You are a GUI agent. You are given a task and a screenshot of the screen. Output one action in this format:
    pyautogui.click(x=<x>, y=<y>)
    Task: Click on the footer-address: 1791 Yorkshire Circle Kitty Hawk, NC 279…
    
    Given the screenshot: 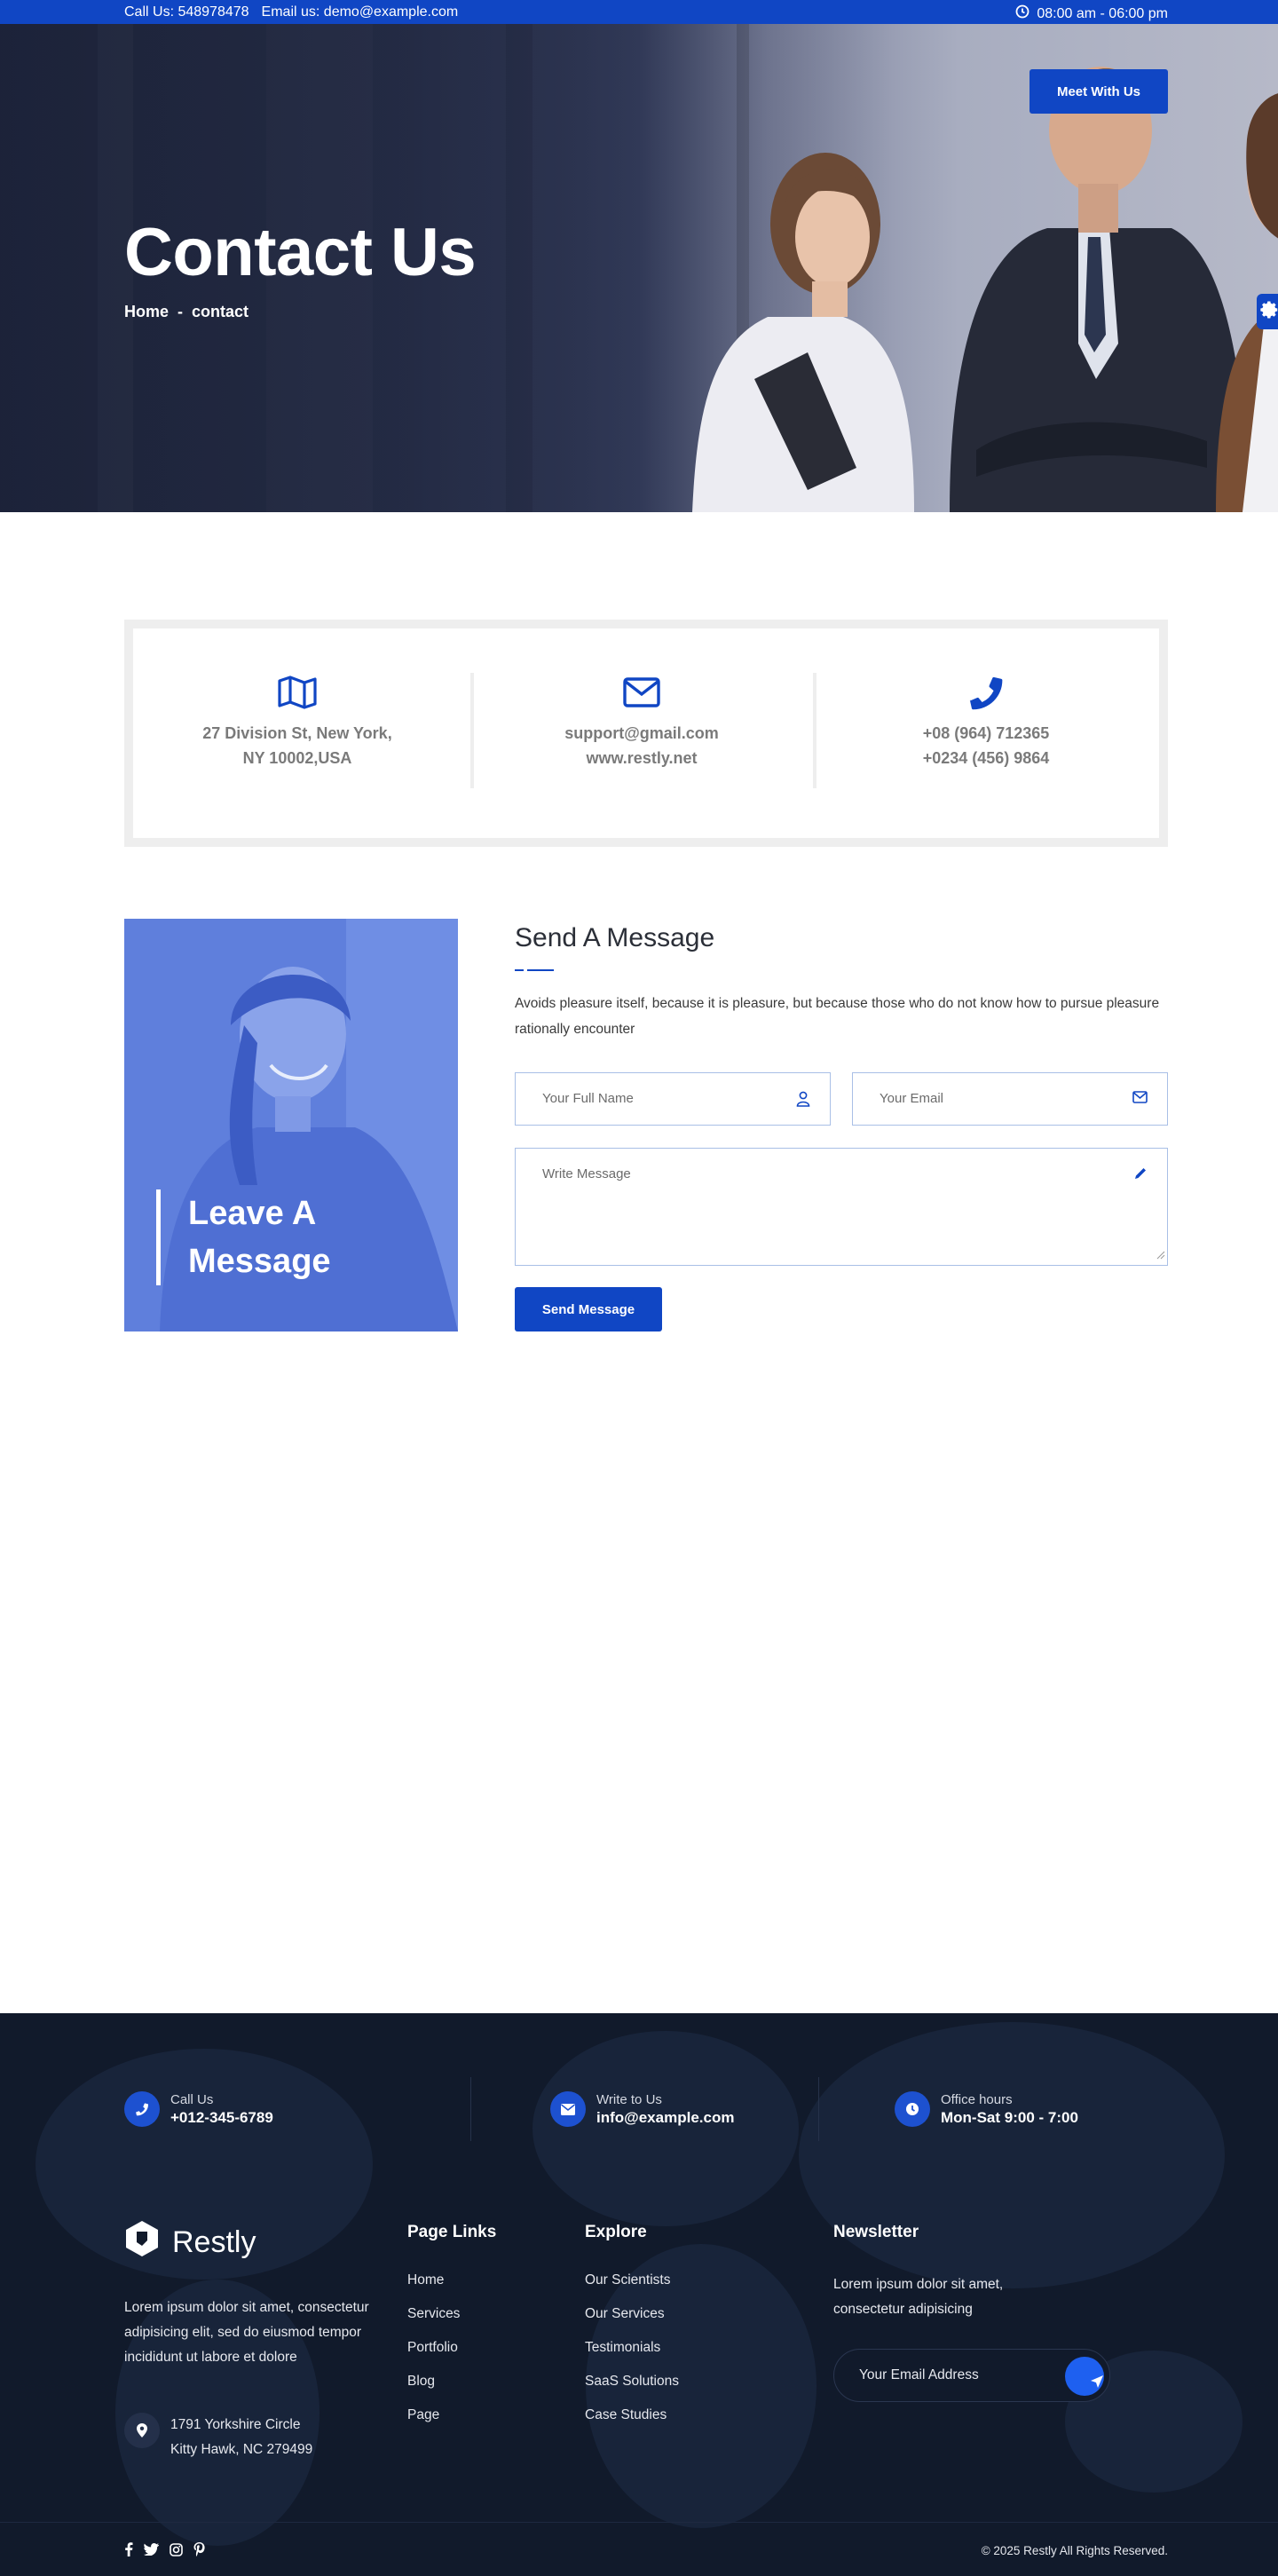 What is the action you would take?
    pyautogui.click(x=218, y=2437)
    